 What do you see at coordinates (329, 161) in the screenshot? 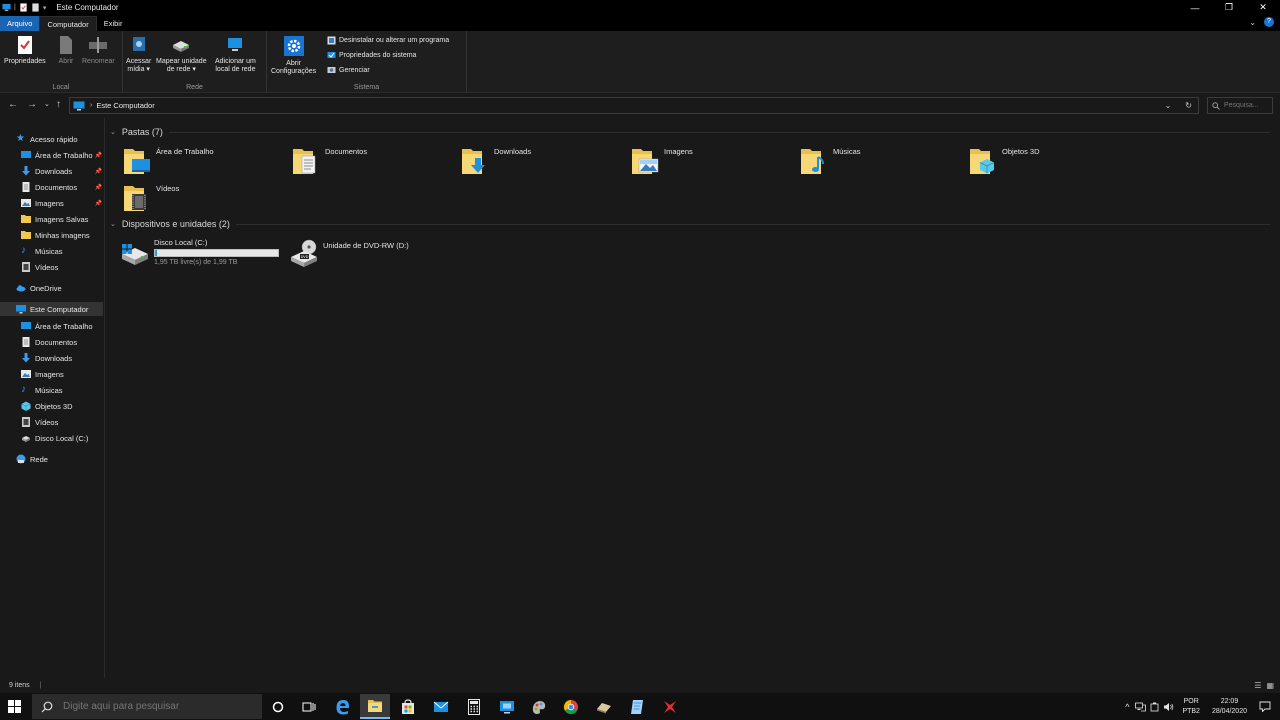
I see `folder-item: Documentos` at bounding box center [329, 161].